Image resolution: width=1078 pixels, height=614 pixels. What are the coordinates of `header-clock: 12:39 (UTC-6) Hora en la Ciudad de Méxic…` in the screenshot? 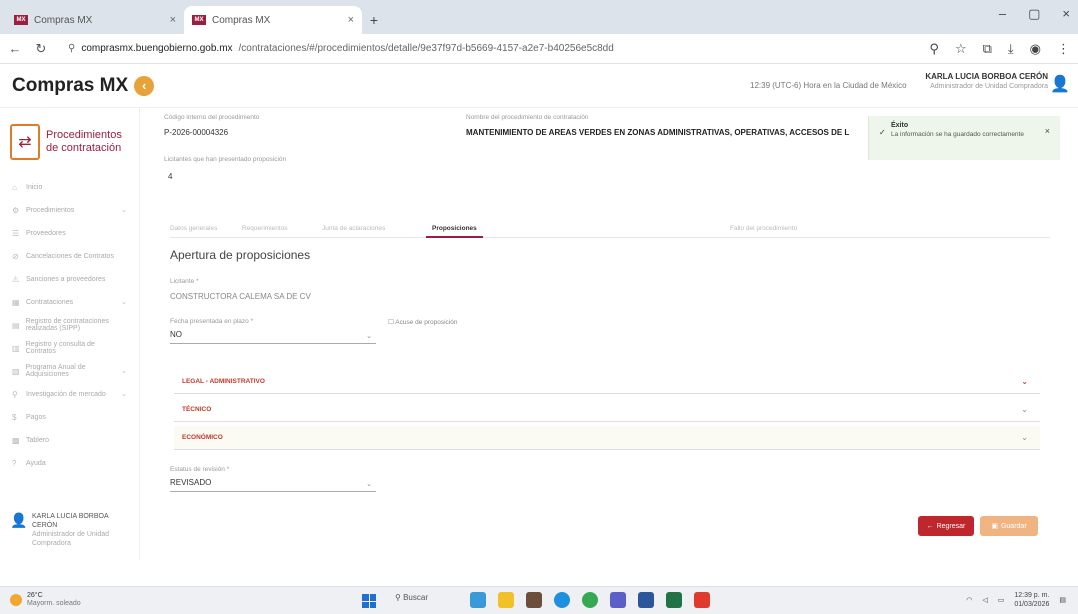 It's located at (828, 85).